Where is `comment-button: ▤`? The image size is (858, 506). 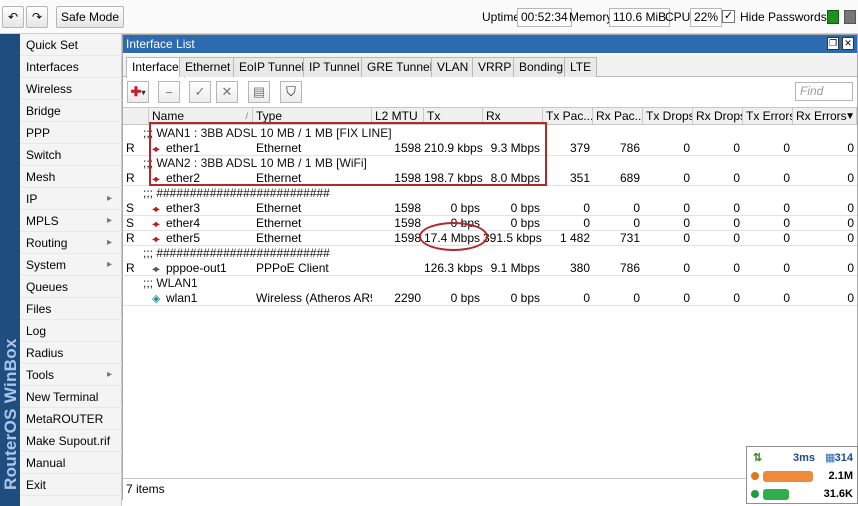
comment-button: ▤ is located at coordinates (259, 92).